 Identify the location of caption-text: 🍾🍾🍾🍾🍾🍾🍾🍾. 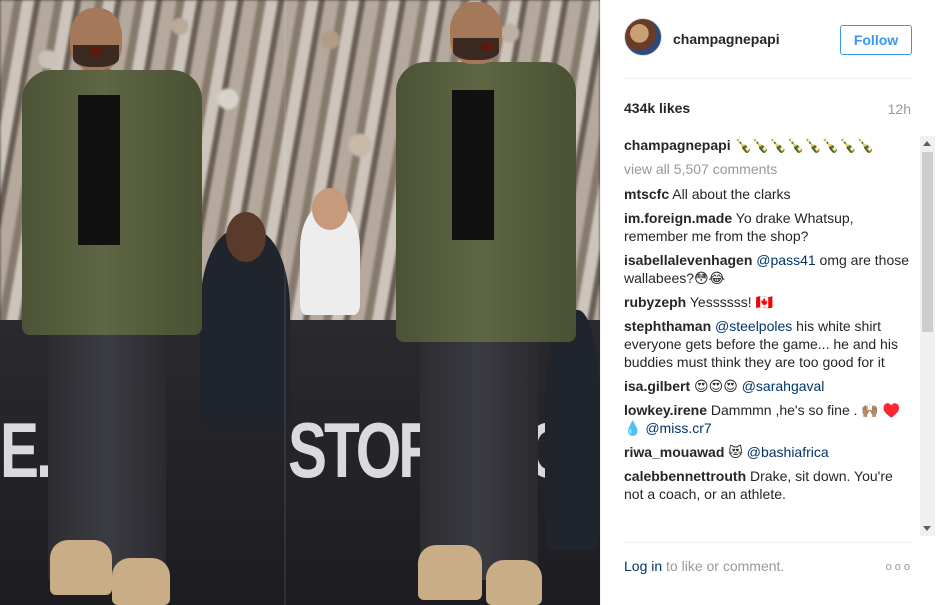
(802, 145).